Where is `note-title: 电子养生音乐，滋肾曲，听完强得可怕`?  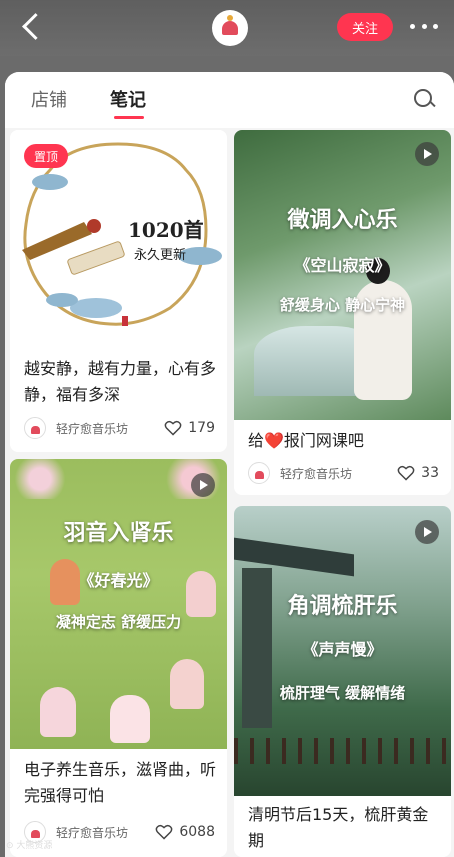 note-title: 电子养生音乐，滋肾曲，听完强得可怕 is located at coordinates (120, 782).